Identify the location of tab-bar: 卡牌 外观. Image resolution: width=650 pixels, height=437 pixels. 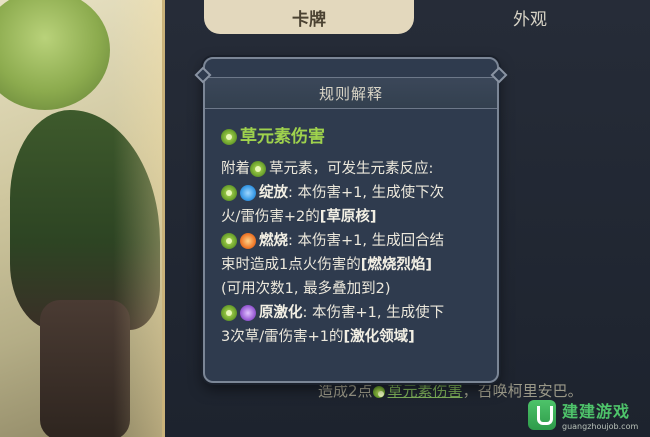
(425, 18).